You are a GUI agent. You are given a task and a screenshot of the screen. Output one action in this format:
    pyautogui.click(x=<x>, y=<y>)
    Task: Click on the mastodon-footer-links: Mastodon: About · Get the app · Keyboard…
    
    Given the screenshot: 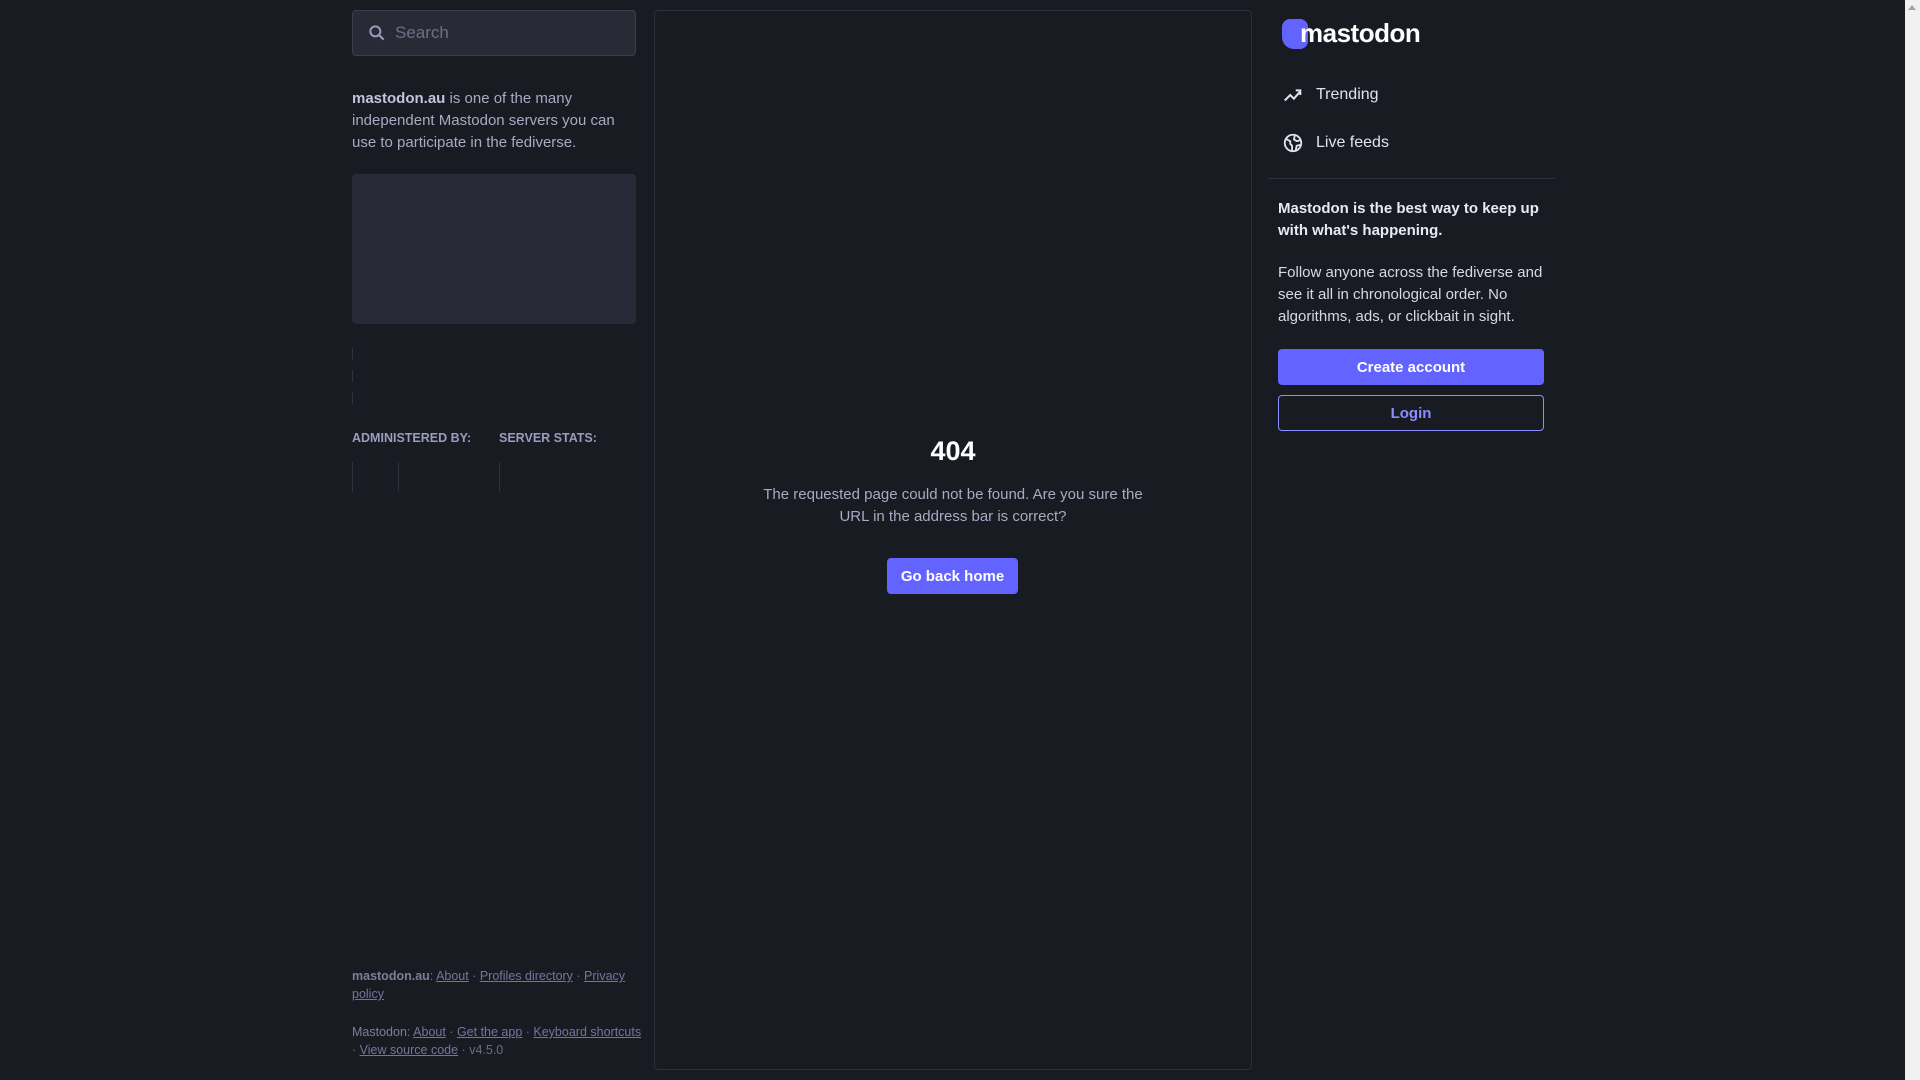 What is the action you would take?
    pyautogui.click(x=497, y=1041)
    